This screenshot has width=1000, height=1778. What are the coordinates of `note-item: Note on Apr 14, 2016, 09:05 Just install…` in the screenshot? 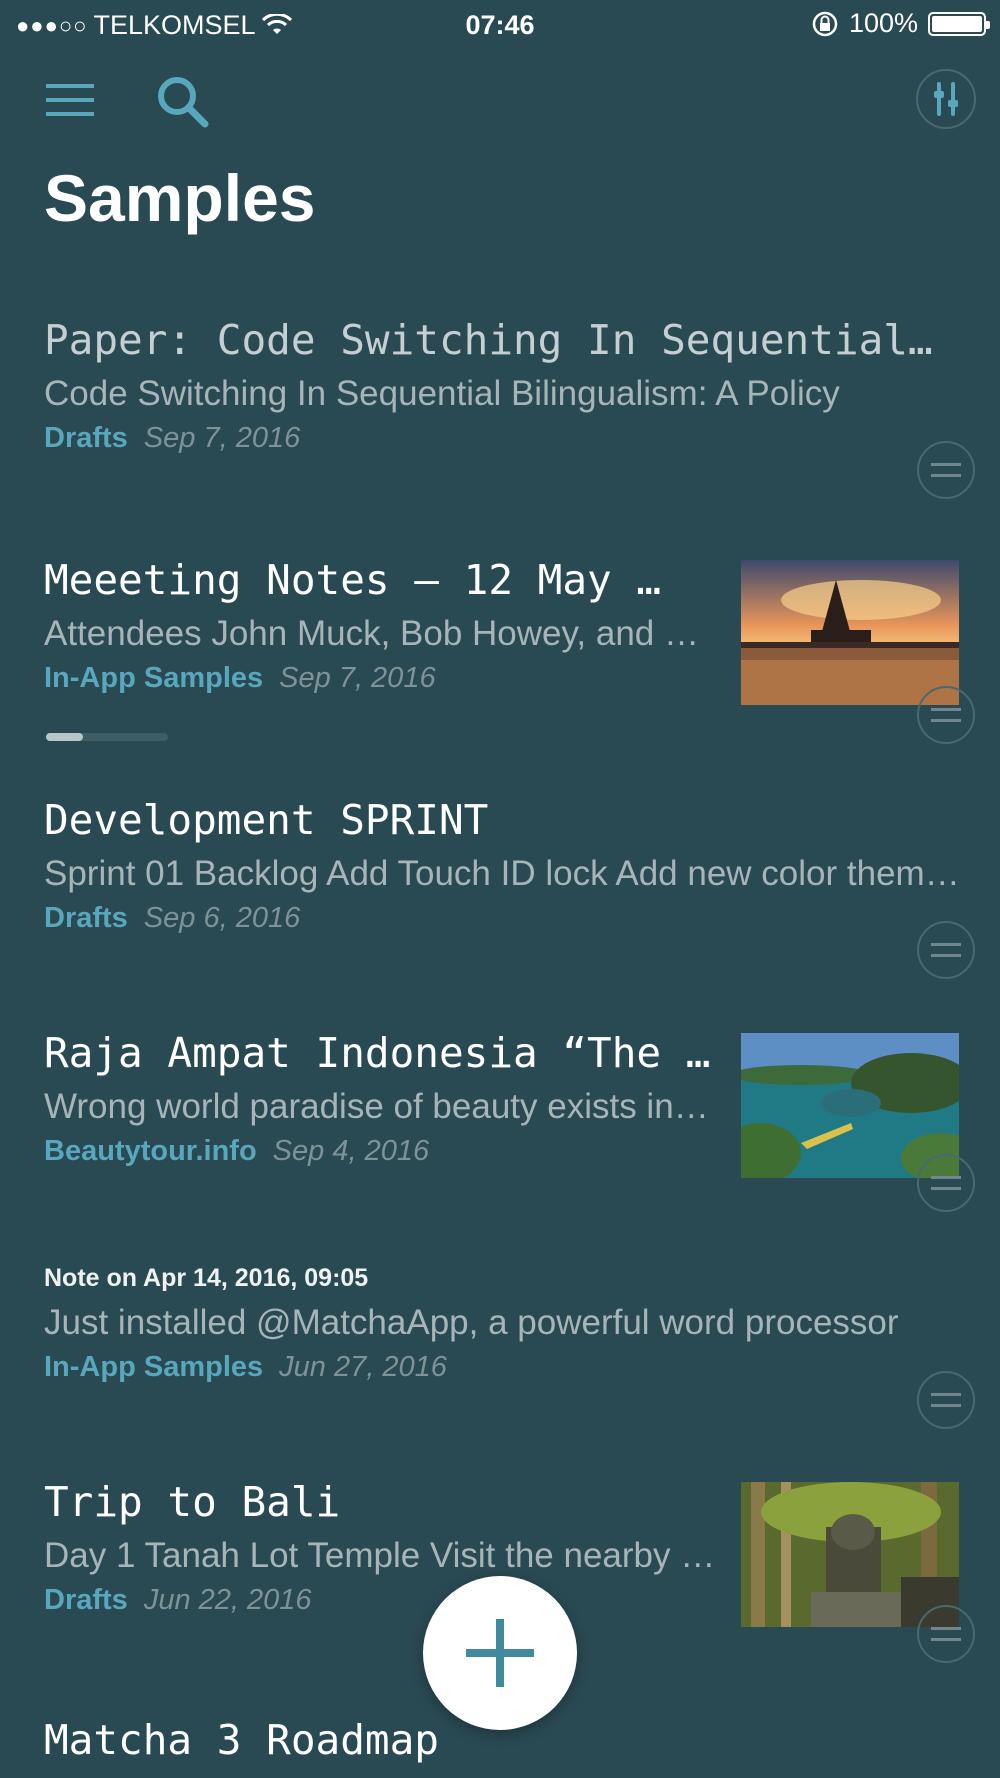 It's located at (504, 1324).